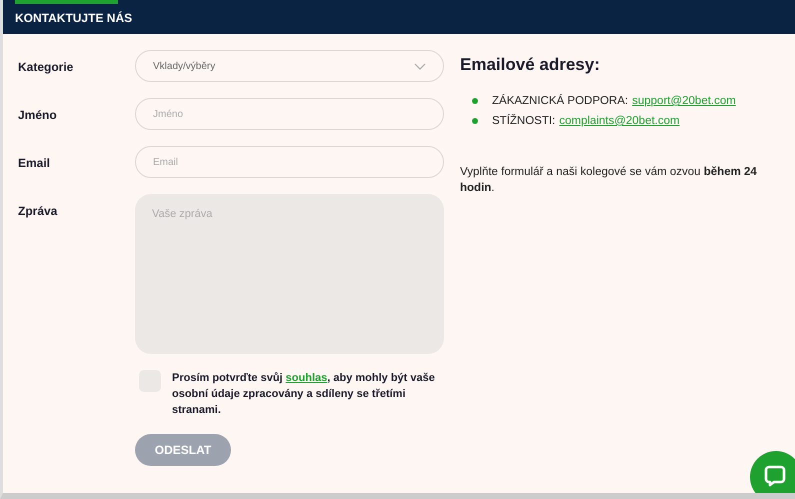  Describe the element at coordinates (289, 66) in the screenshot. I see `category-dropdown: Vklady/výběry` at that location.